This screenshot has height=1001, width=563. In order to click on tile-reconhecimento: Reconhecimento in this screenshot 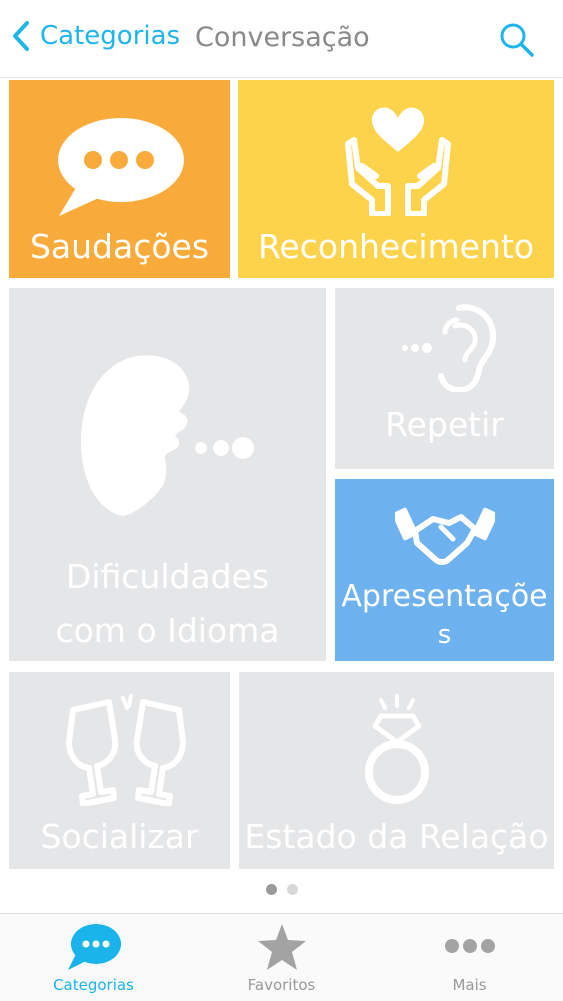, I will do `click(396, 179)`.